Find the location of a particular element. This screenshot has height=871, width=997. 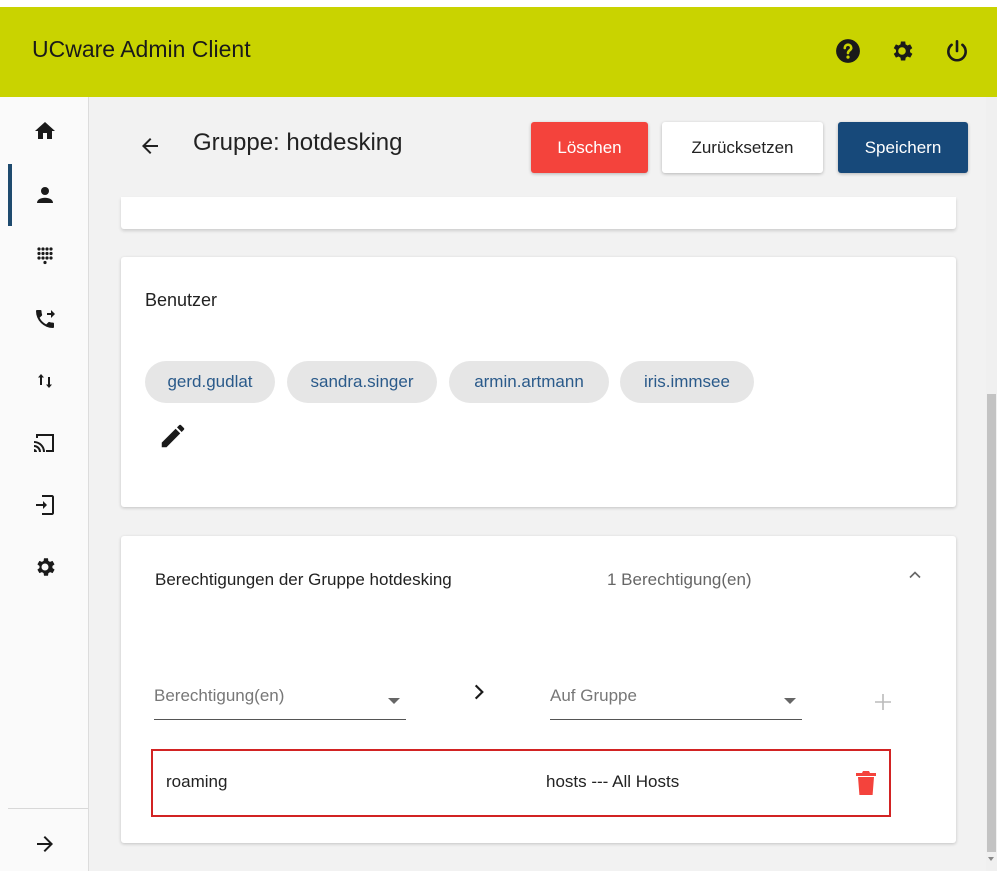

person-icon is located at coordinates (45, 195).